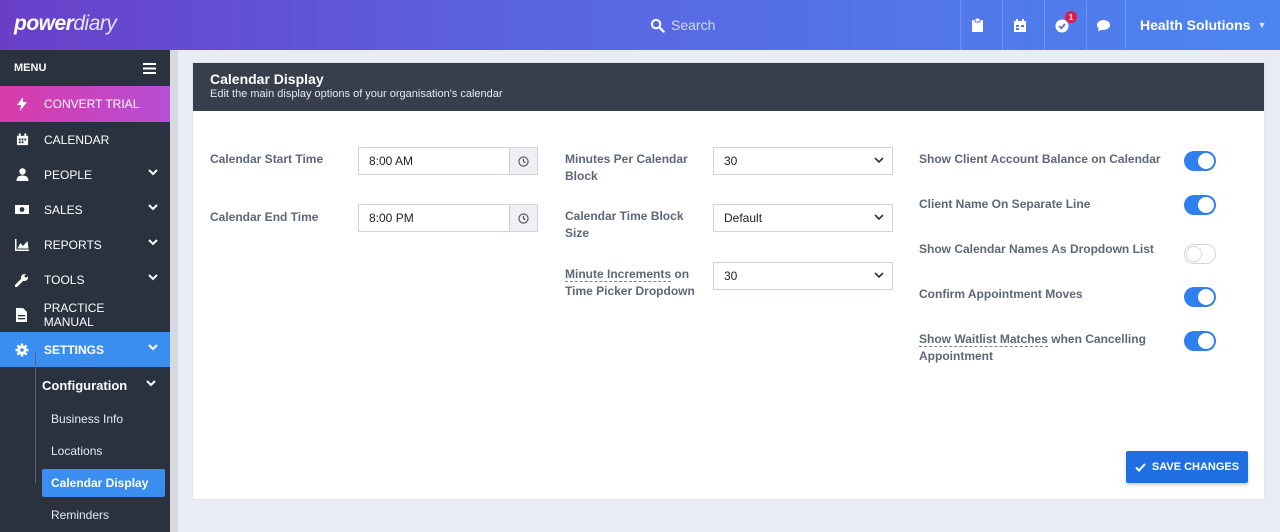 The height and width of the screenshot is (532, 1280). What do you see at coordinates (22, 210) in the screenshot?
I see `money-icon` at bounding box center [22, 210].